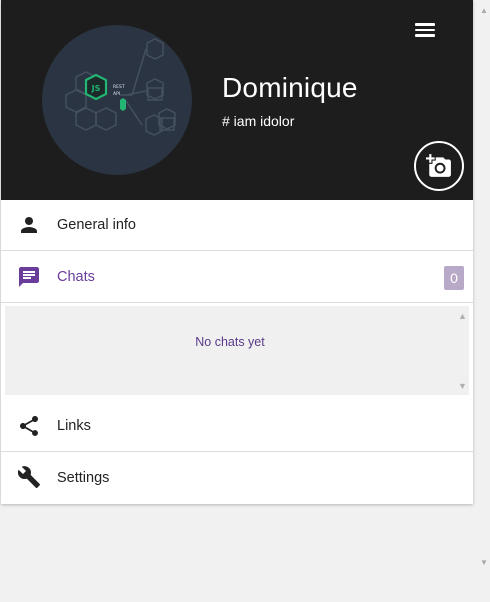 The width and height of the screenshot is (490, 602). What do you see at coordinates (29, 225) in the screenshot?
I see `person-icon` at bounding box center [29, 225].